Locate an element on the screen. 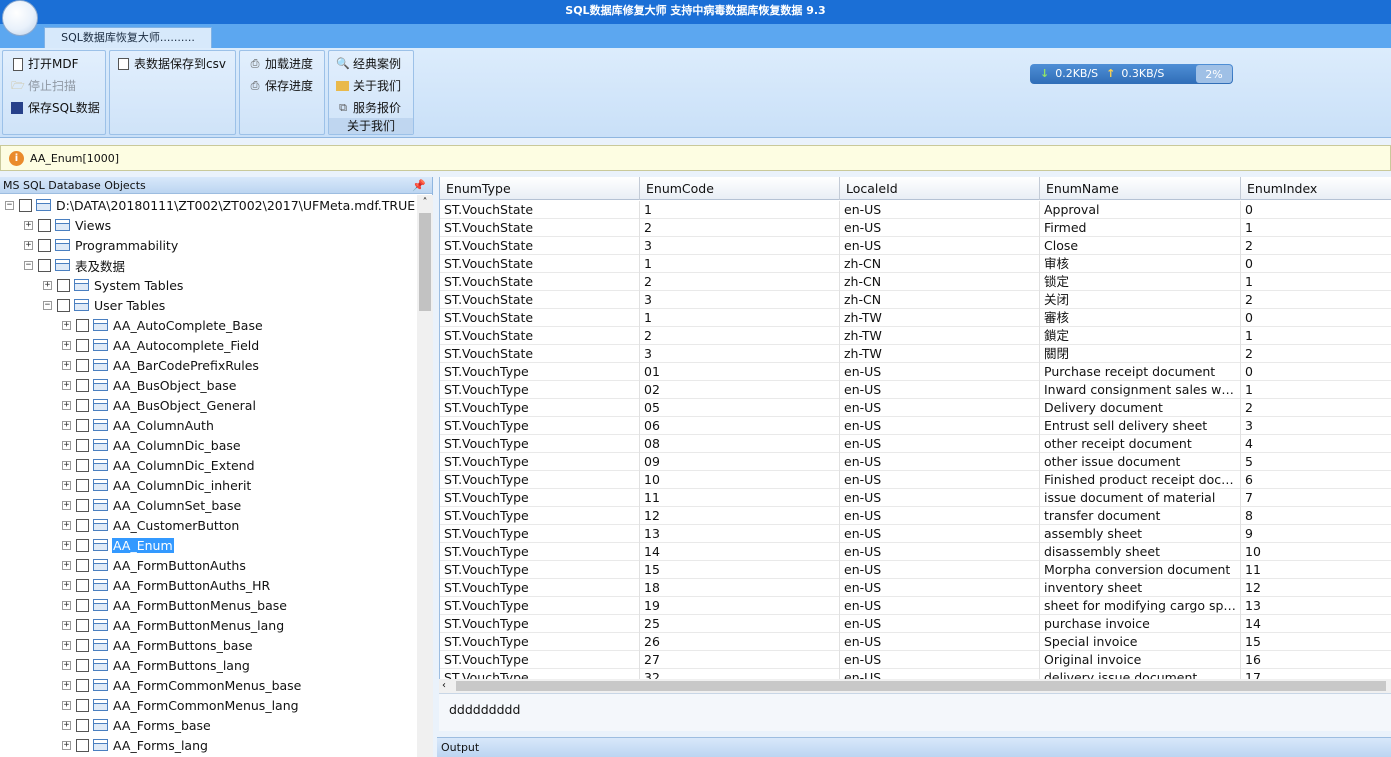 The width and height of the screenshot is (1391, 757). table-cell: 11 is located at coordinates (740, 498).